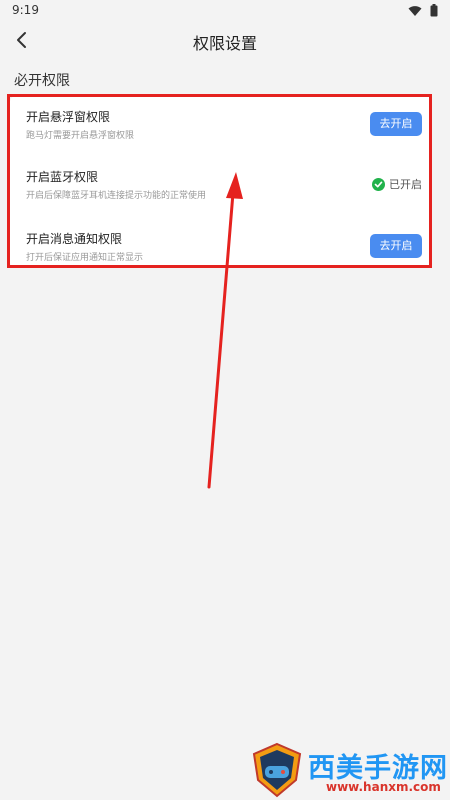  I want to click on enable-notification-button: 去开启, so click(396, 246).